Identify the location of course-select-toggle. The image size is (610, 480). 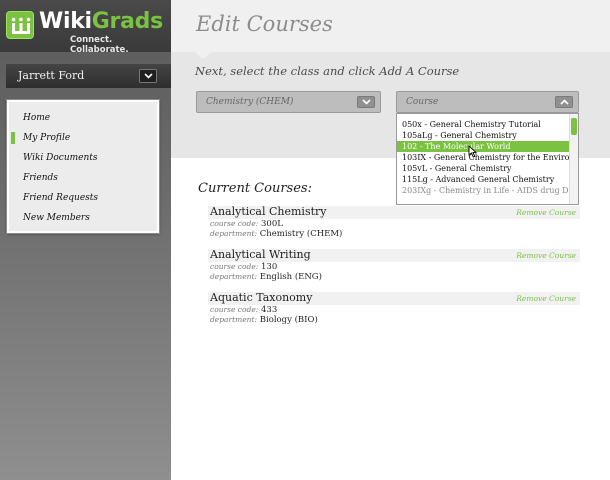
(564, 102).